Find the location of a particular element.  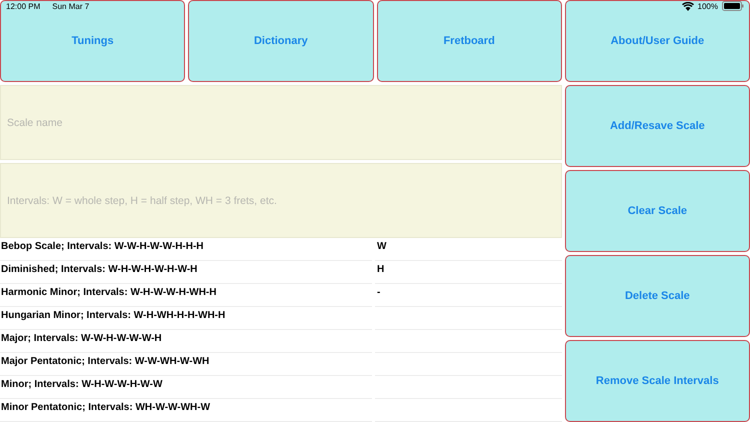

interval-list-item: H is located at coordinates (468, 272).